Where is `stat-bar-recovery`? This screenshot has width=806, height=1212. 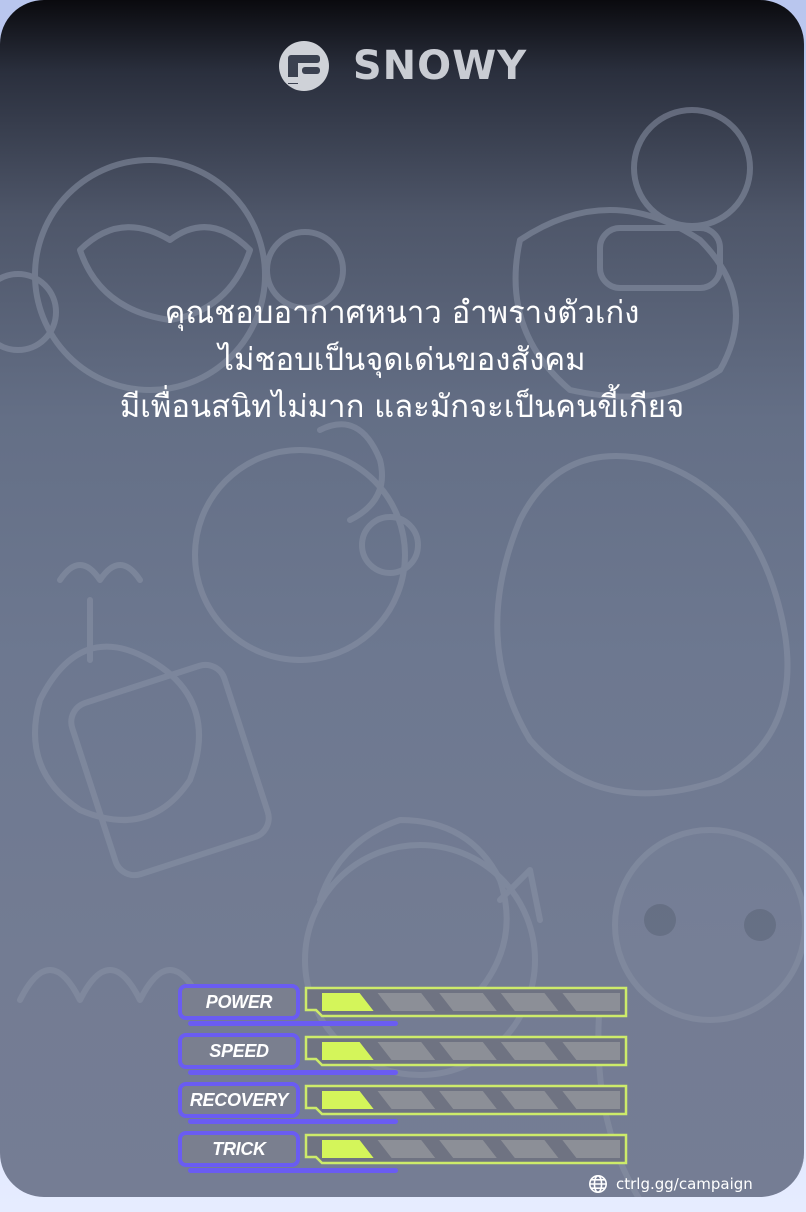
stat-bar-recovery is located at coordinates (466, 1100).